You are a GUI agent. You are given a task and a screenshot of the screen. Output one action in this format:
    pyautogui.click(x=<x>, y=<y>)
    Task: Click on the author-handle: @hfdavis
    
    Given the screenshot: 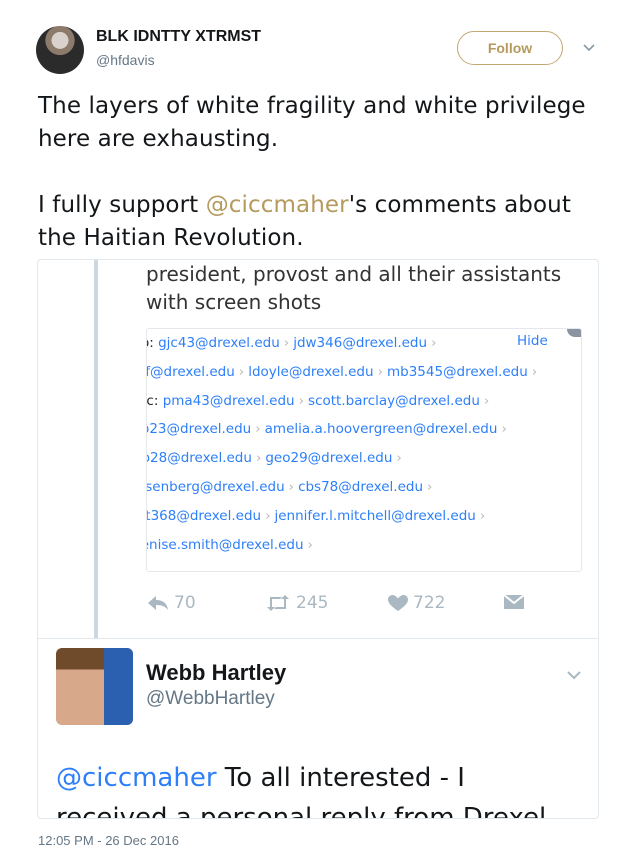 What is the action you would take?
    pyautogui.click(x=125, y=60)
    